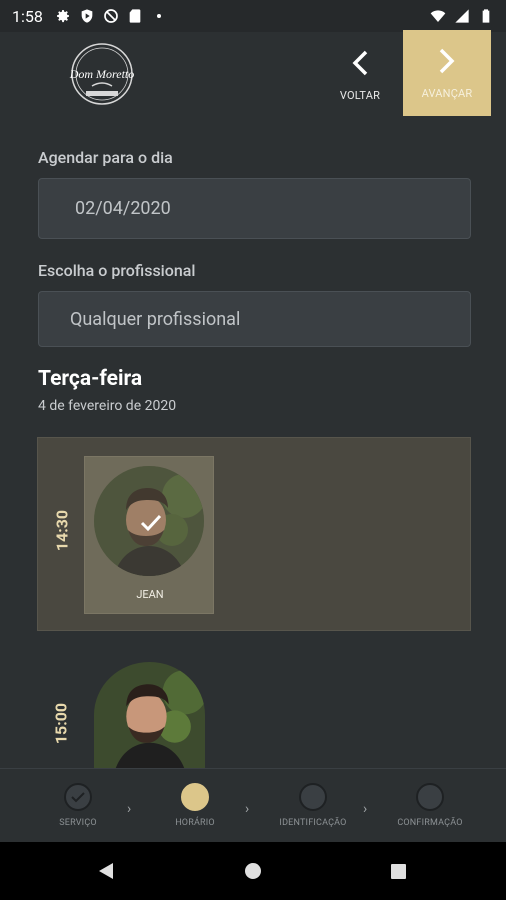  I want to click on back-nav-icon, so click(106, 871).